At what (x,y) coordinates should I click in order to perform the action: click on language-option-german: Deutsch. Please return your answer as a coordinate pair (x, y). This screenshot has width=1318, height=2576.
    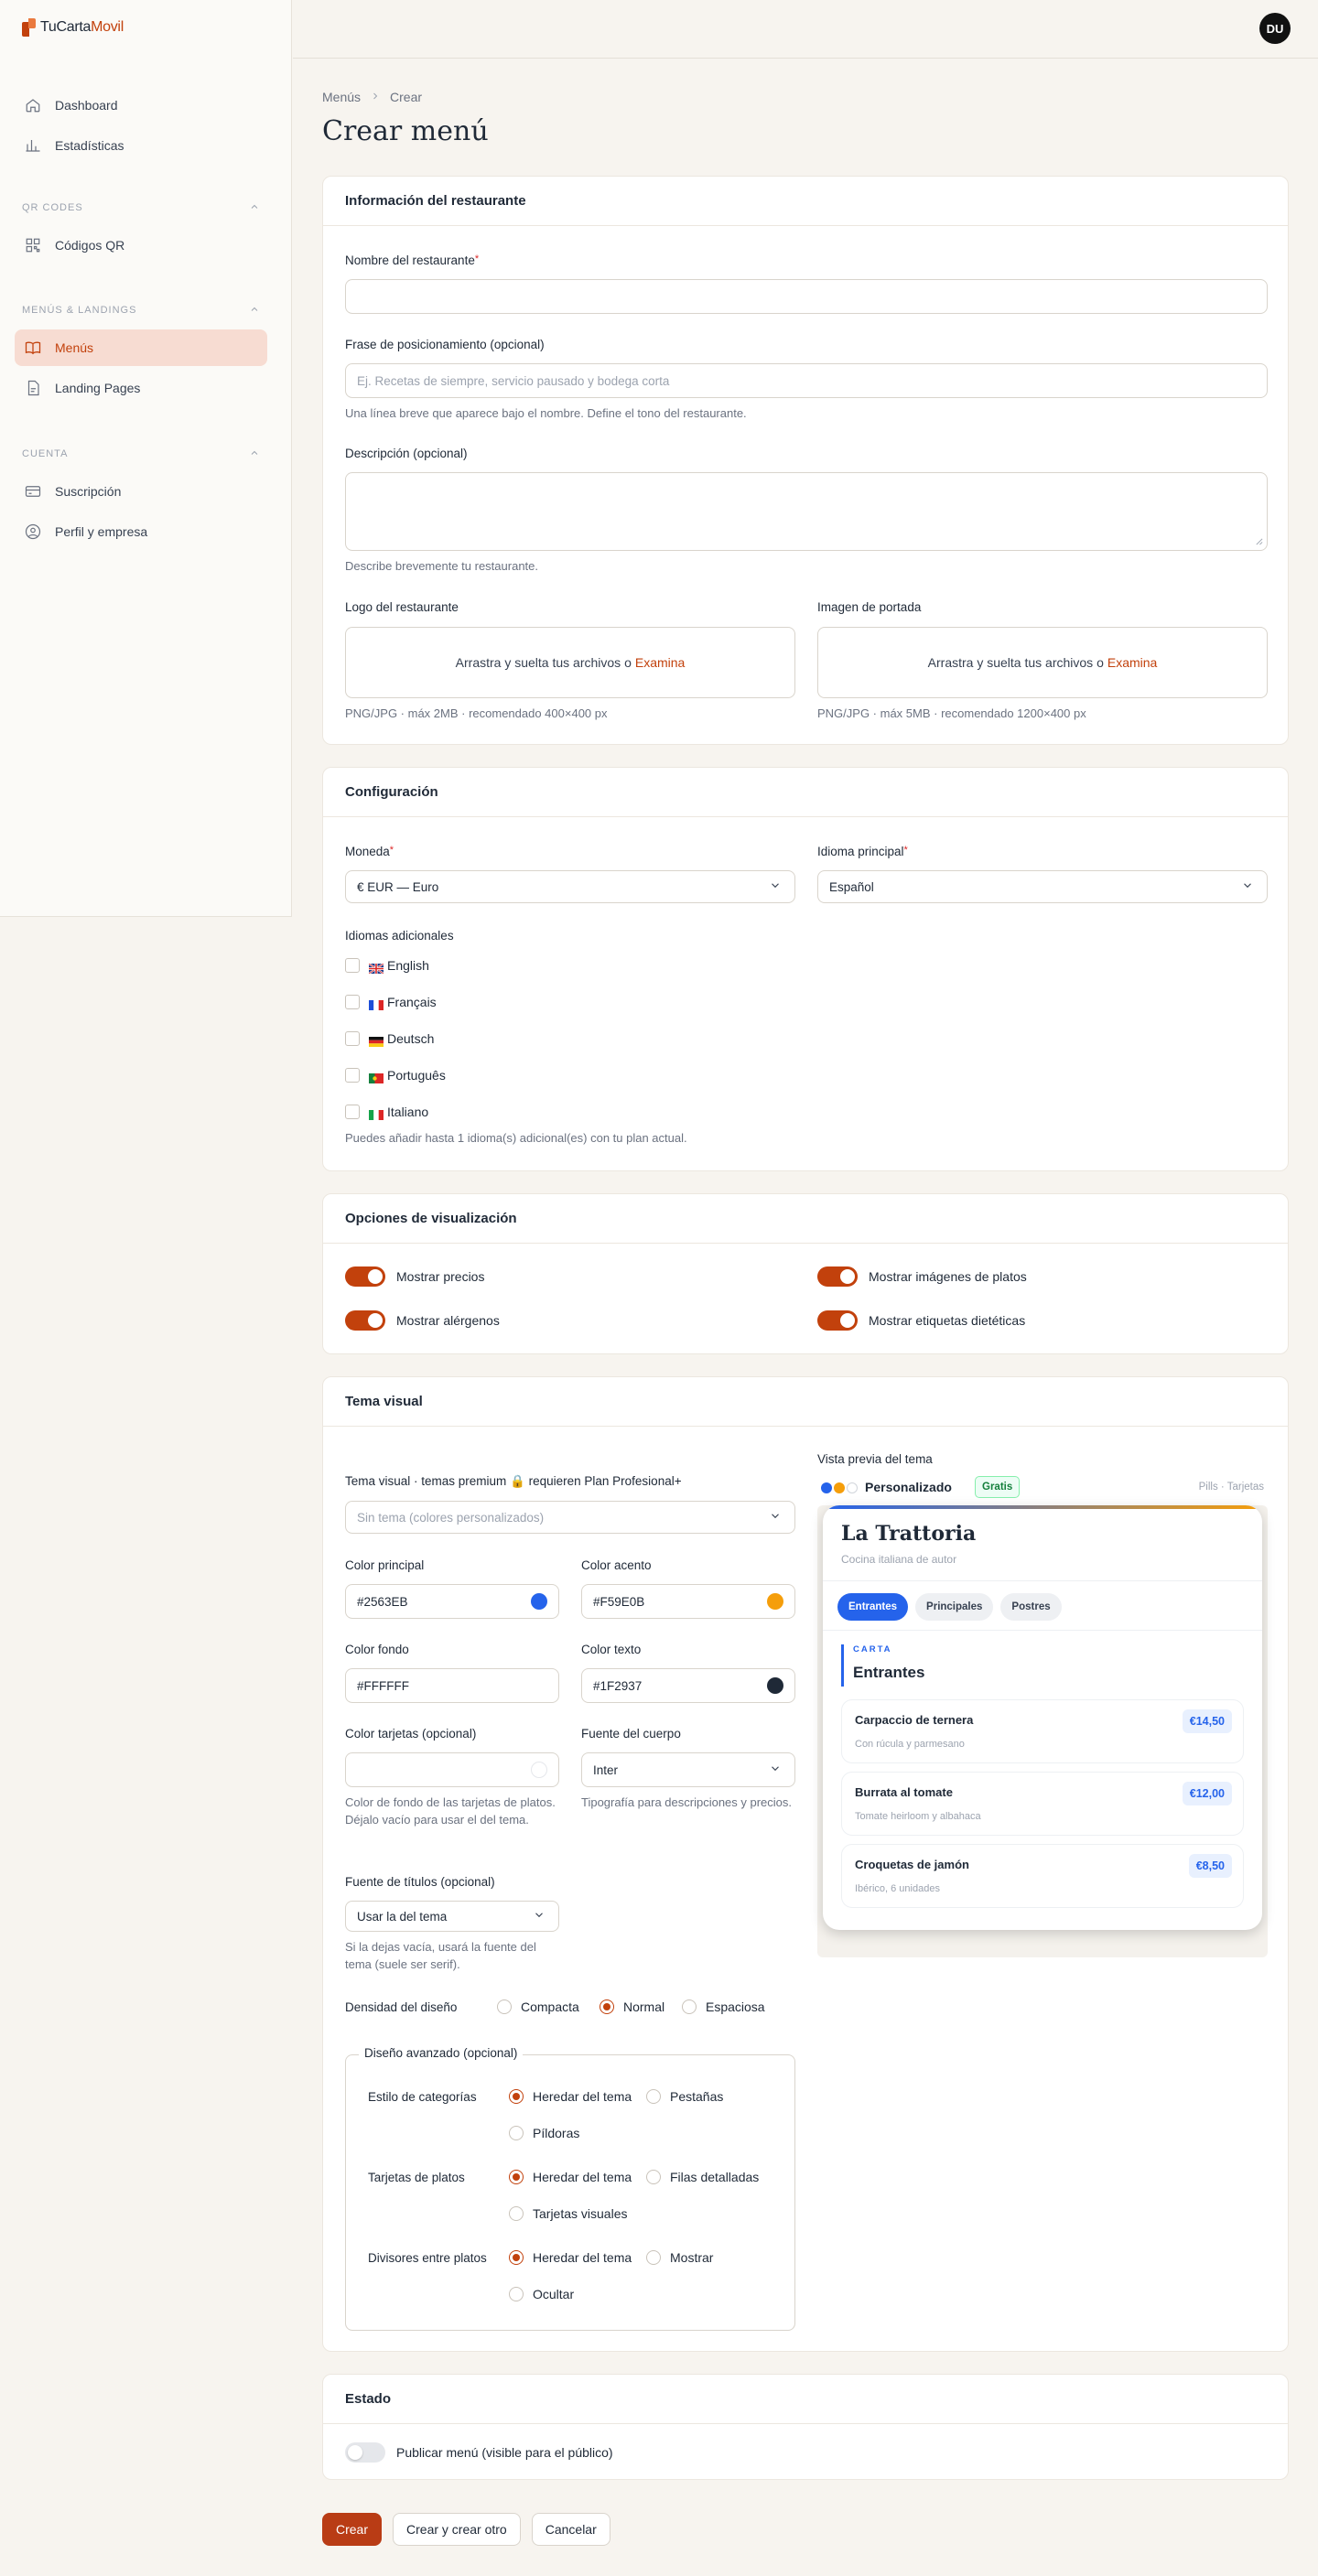
    Looking at the image, I should click on (395, 1039).